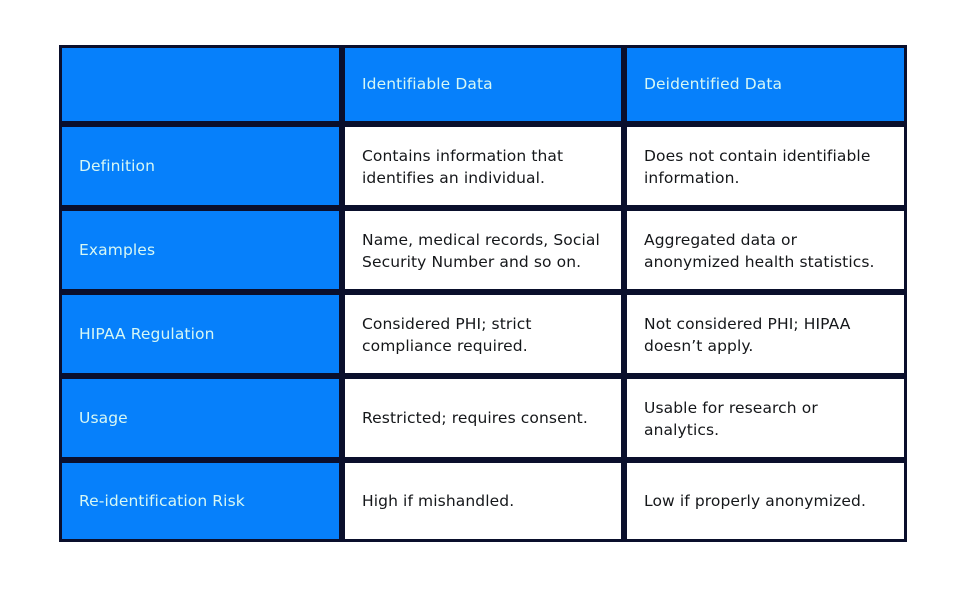 The width and height of the screenshot is (966, 601). I want to click on cell-usage-identifiable: Restricted; requires consent., so click(483, 418).